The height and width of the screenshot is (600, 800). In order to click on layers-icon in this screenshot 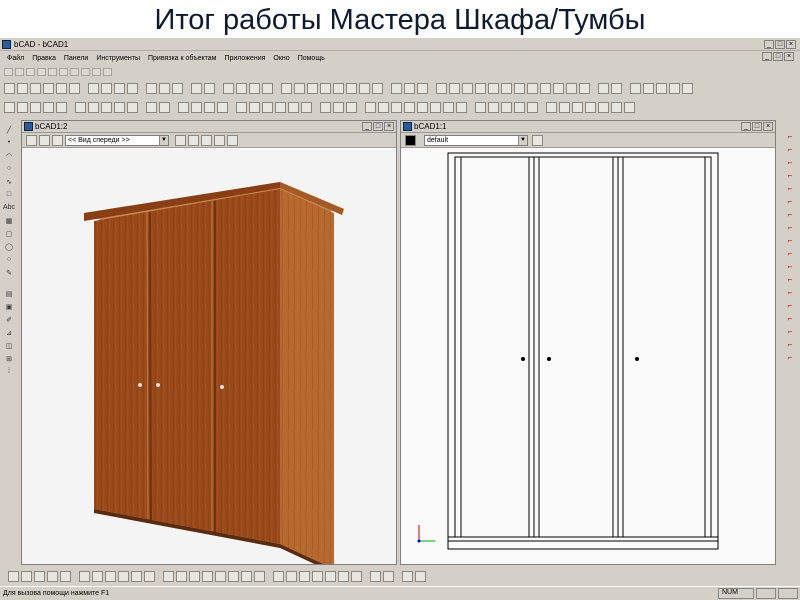, I will do `click(537, 140)`.